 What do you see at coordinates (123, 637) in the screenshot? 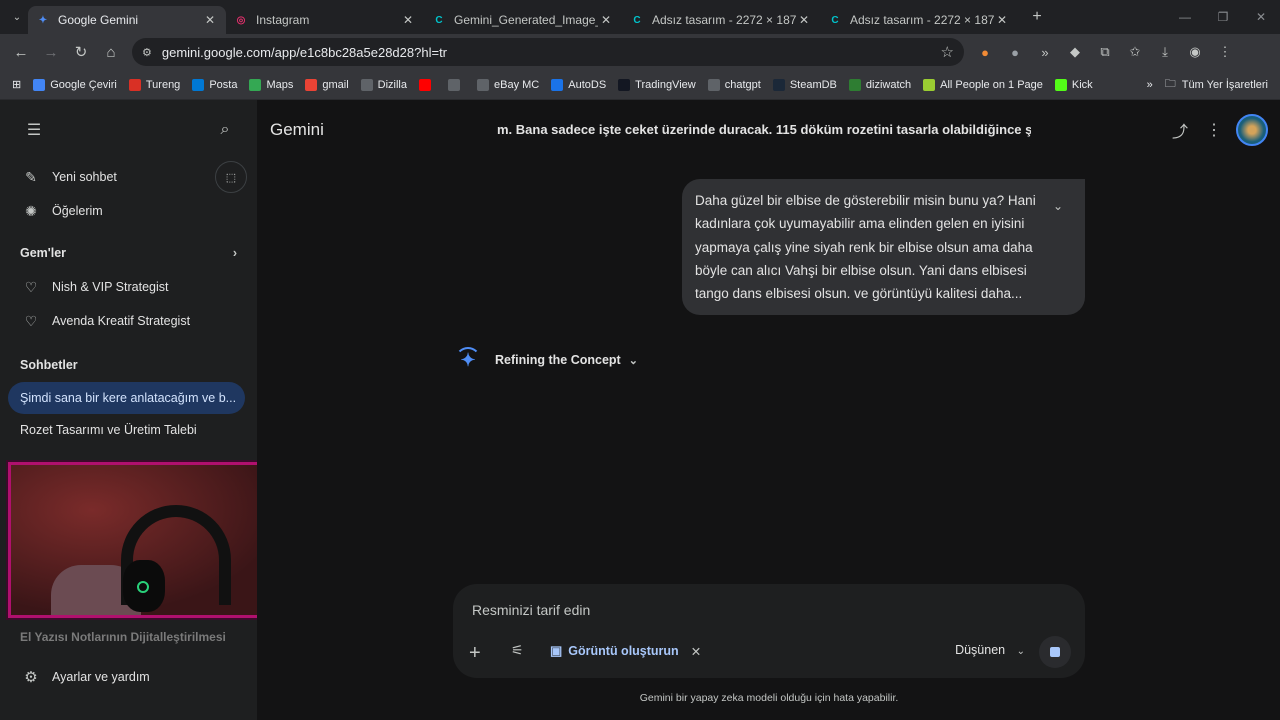
I see `chat-item-faded: El Yazısı Notlarının Dijitalleştirilmesi` at bounding box center [123, 637].